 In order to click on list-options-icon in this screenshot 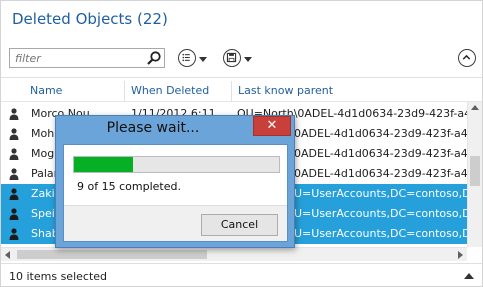, I will do `click(186, 57)`.